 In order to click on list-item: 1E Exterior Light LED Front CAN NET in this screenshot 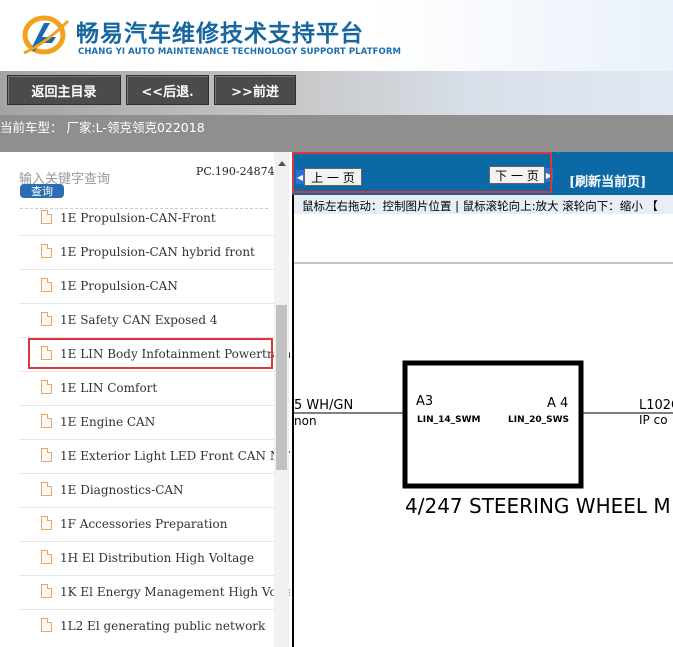, I will do `click(154, 457)`.